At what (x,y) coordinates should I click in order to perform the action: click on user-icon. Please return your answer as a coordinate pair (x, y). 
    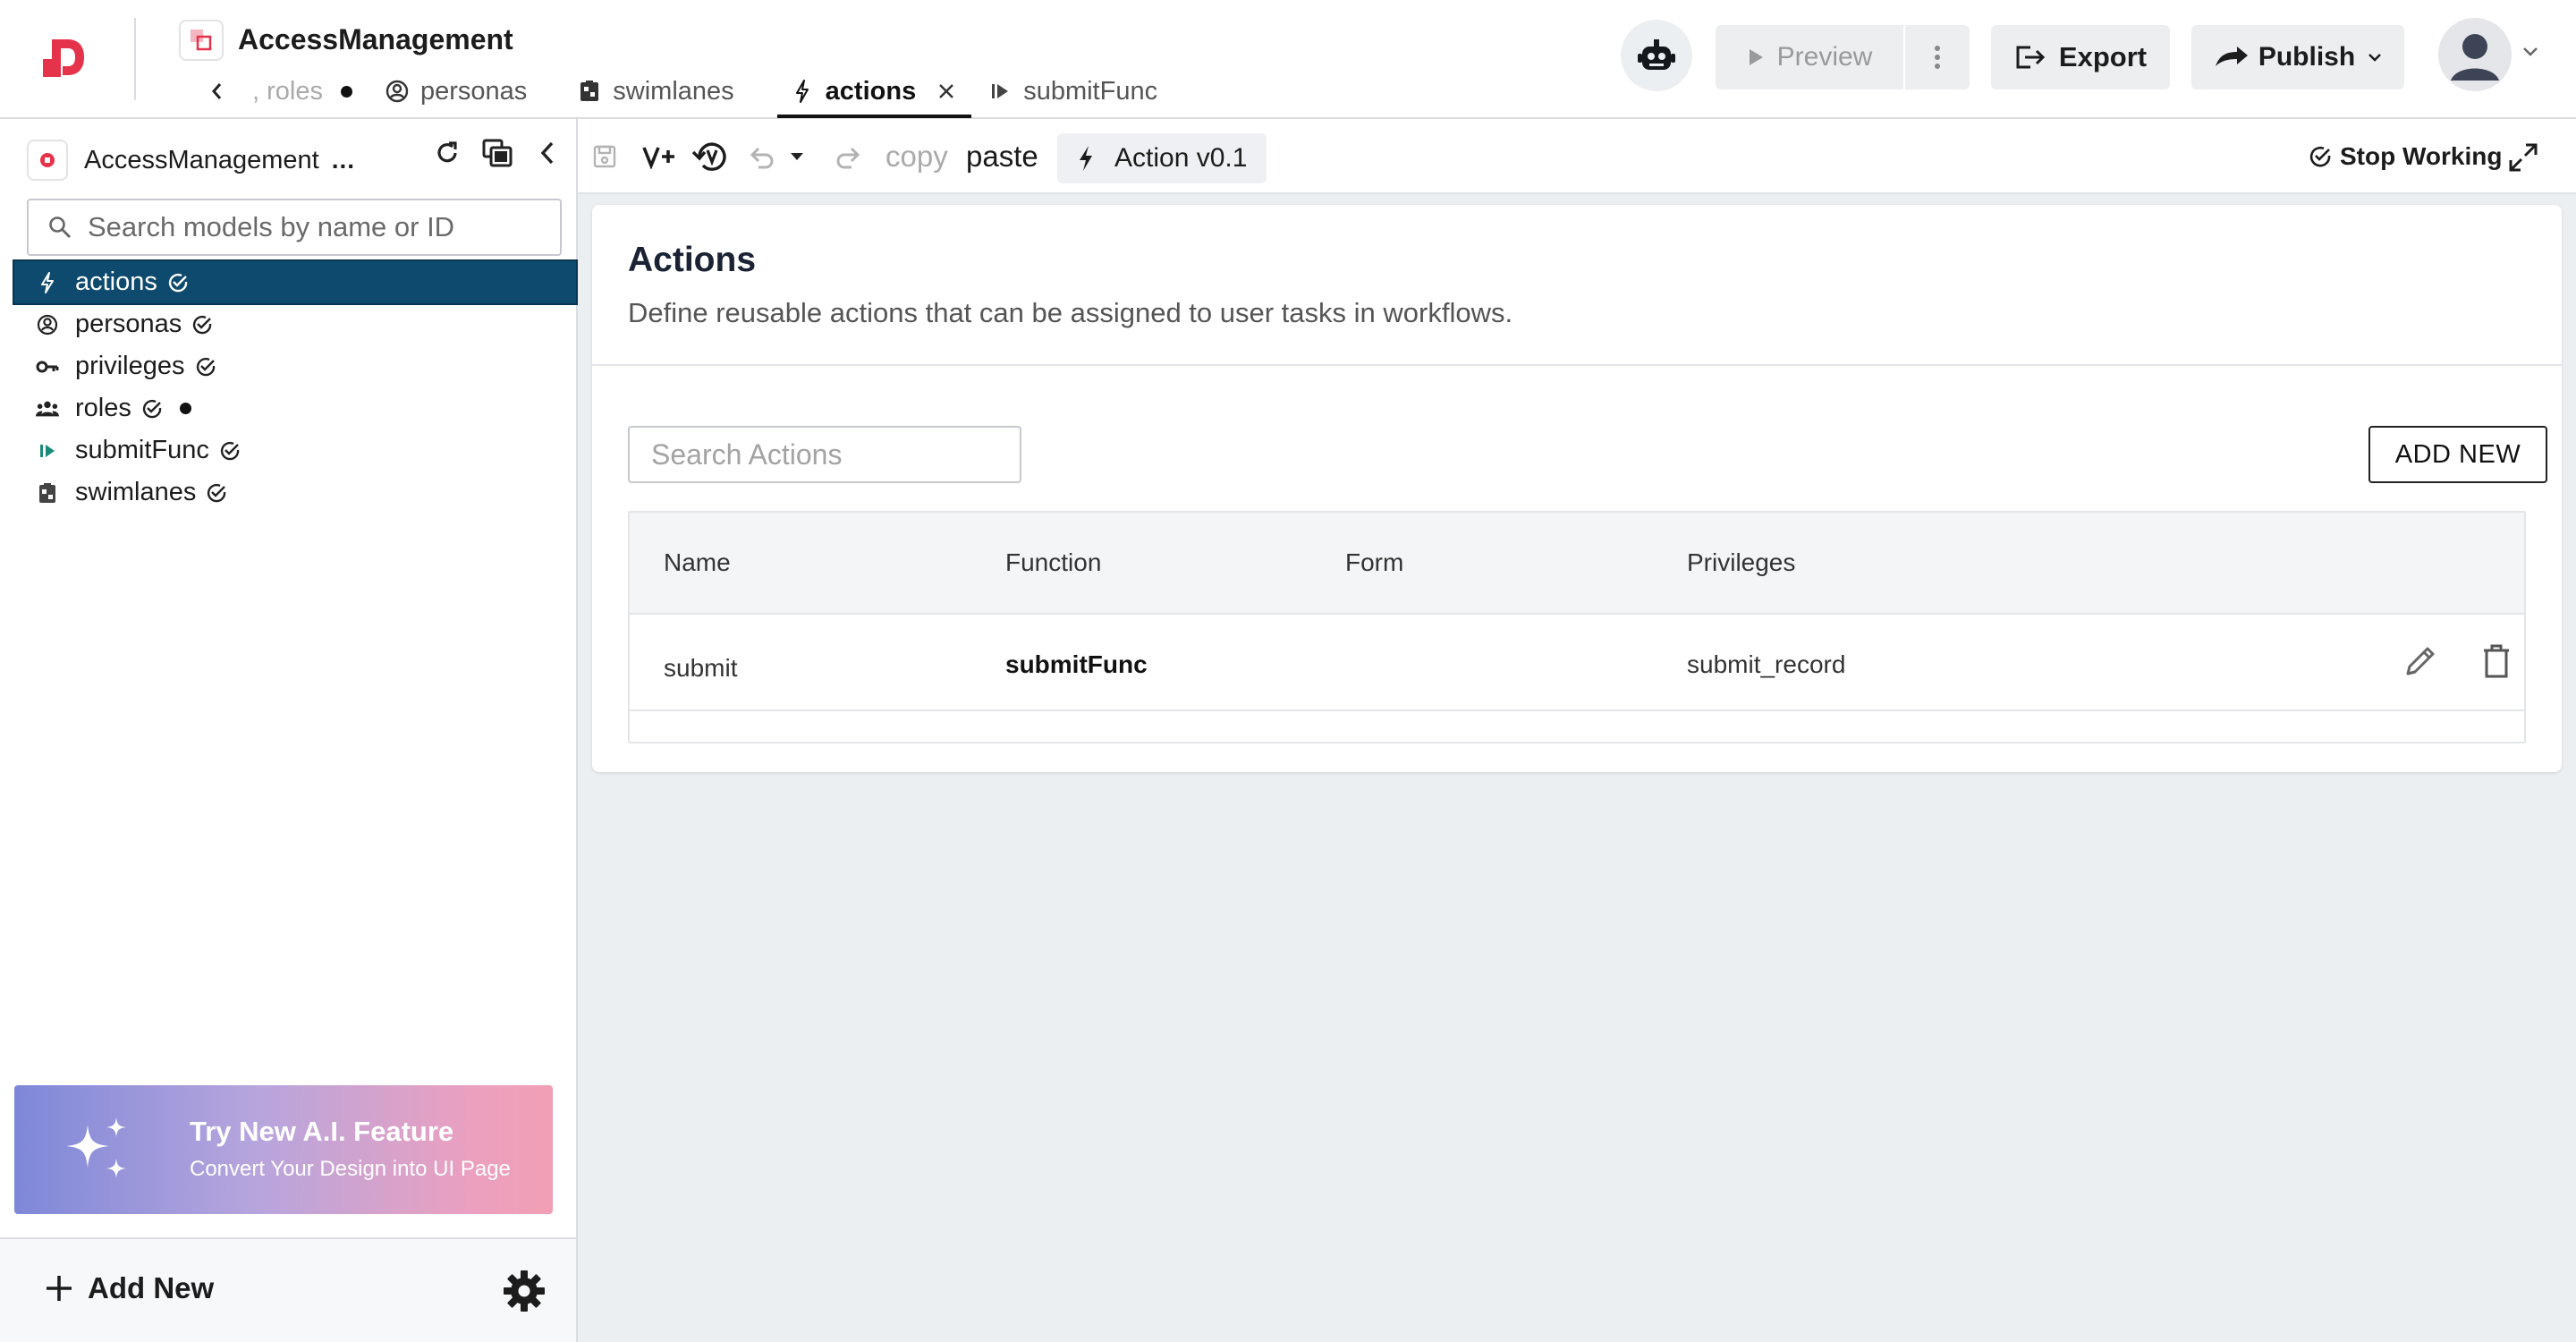
    Looking at the image, I should click on (2475, 55).